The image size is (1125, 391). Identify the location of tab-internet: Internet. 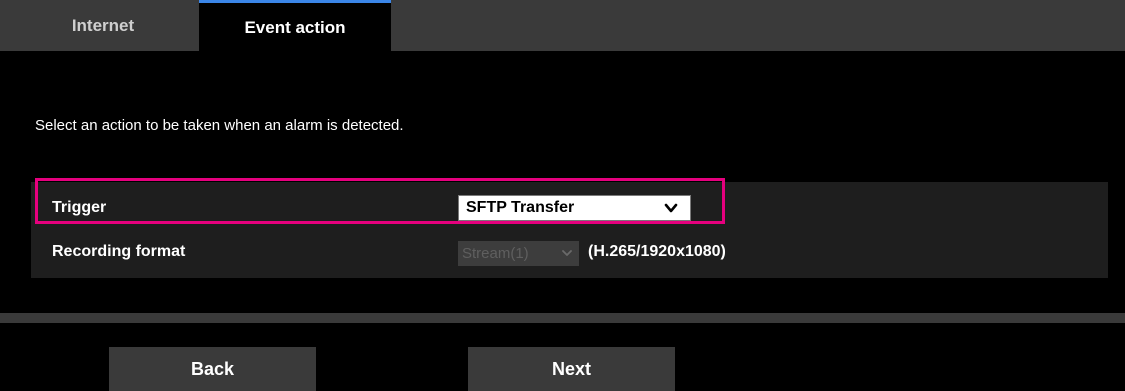
(103, 25).